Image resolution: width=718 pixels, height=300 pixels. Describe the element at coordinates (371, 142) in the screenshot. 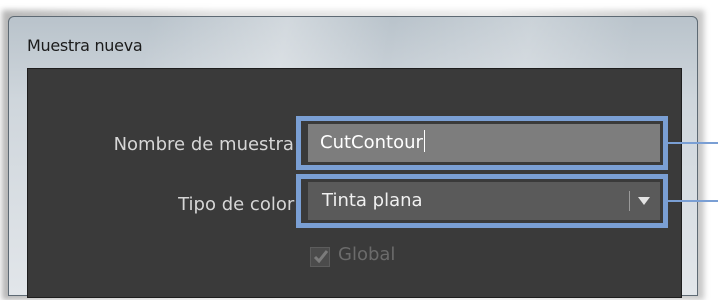

I see `swatch-name-value: CutContour` at that location.